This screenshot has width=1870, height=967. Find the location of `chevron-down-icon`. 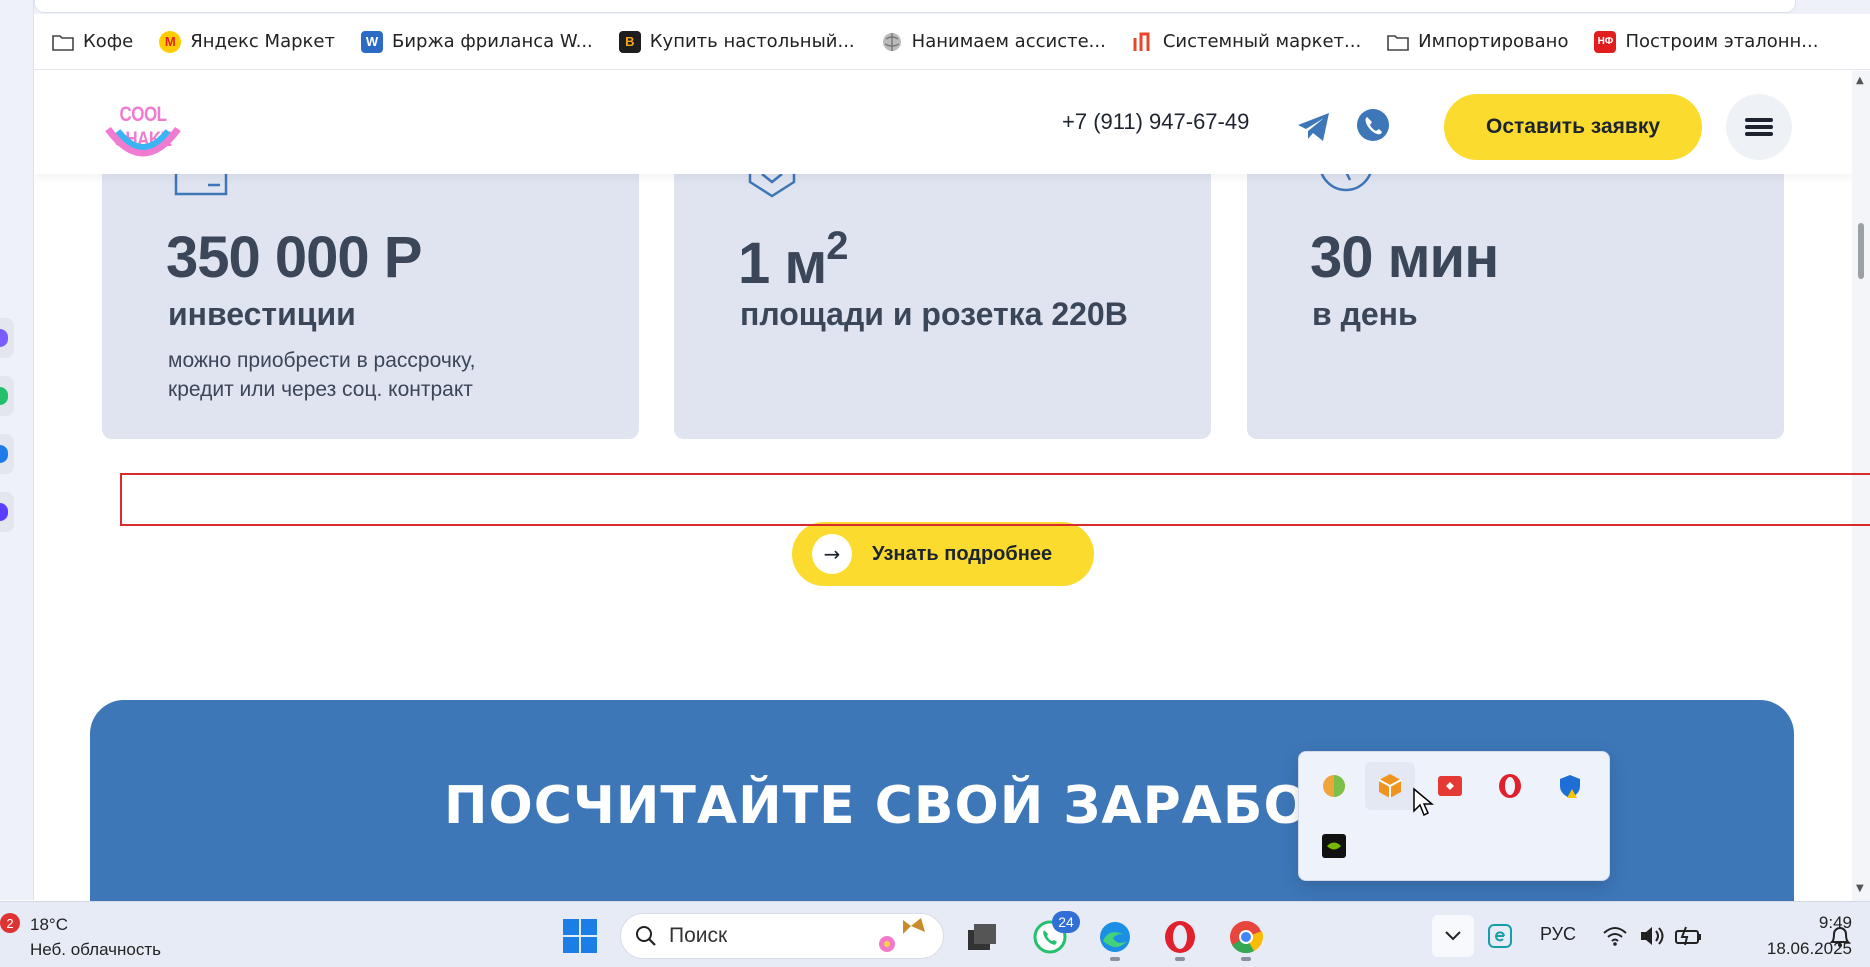

chevron-down-icon is located at coordinates (1453, 936).